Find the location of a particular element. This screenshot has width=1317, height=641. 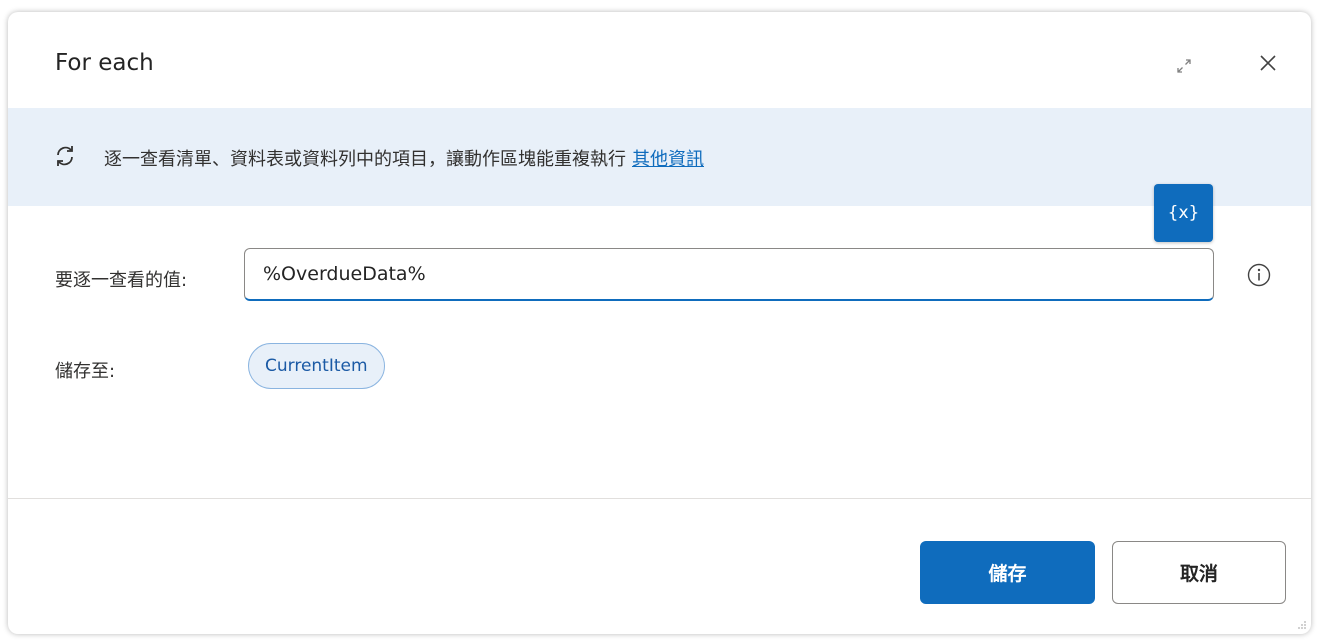

loop-icon is located at coordinates (65, 156).